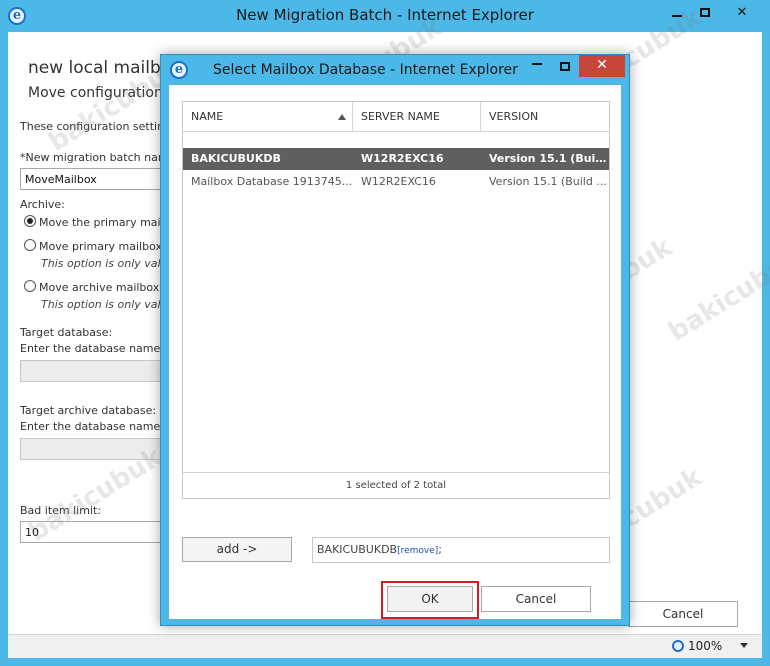  Describe the element at coordinates (744, 645) in the screenshot. I see `chevron-down-icon` at that location.